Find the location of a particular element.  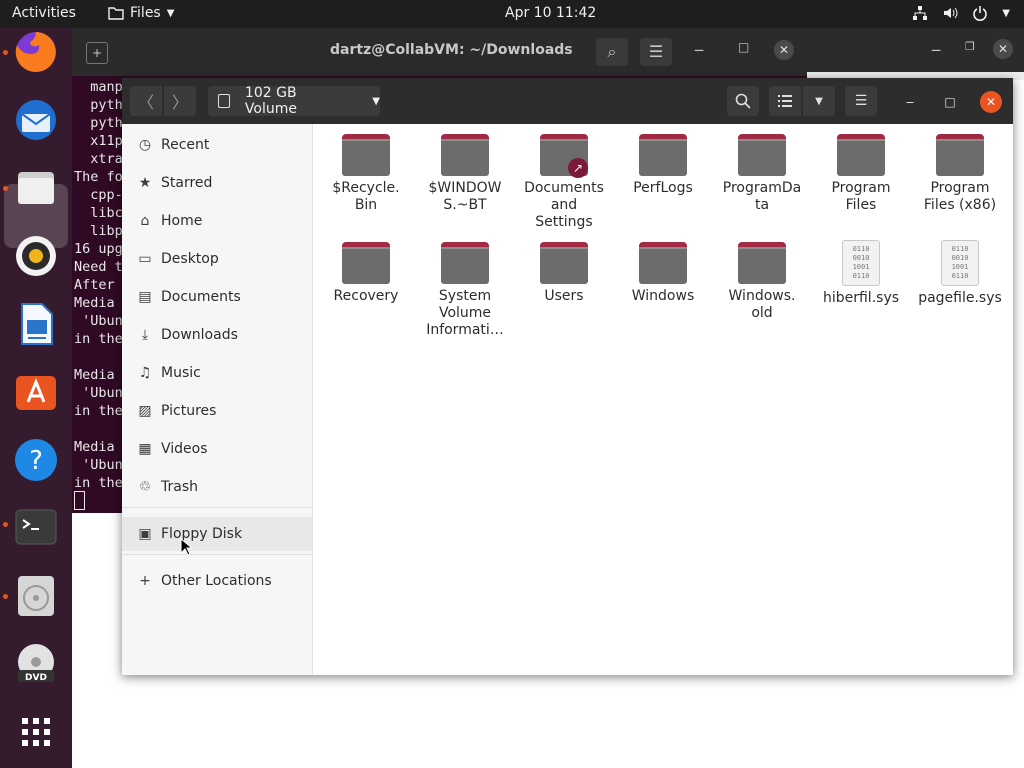

folder-item: Program Files is located at coordinates (861, 169).